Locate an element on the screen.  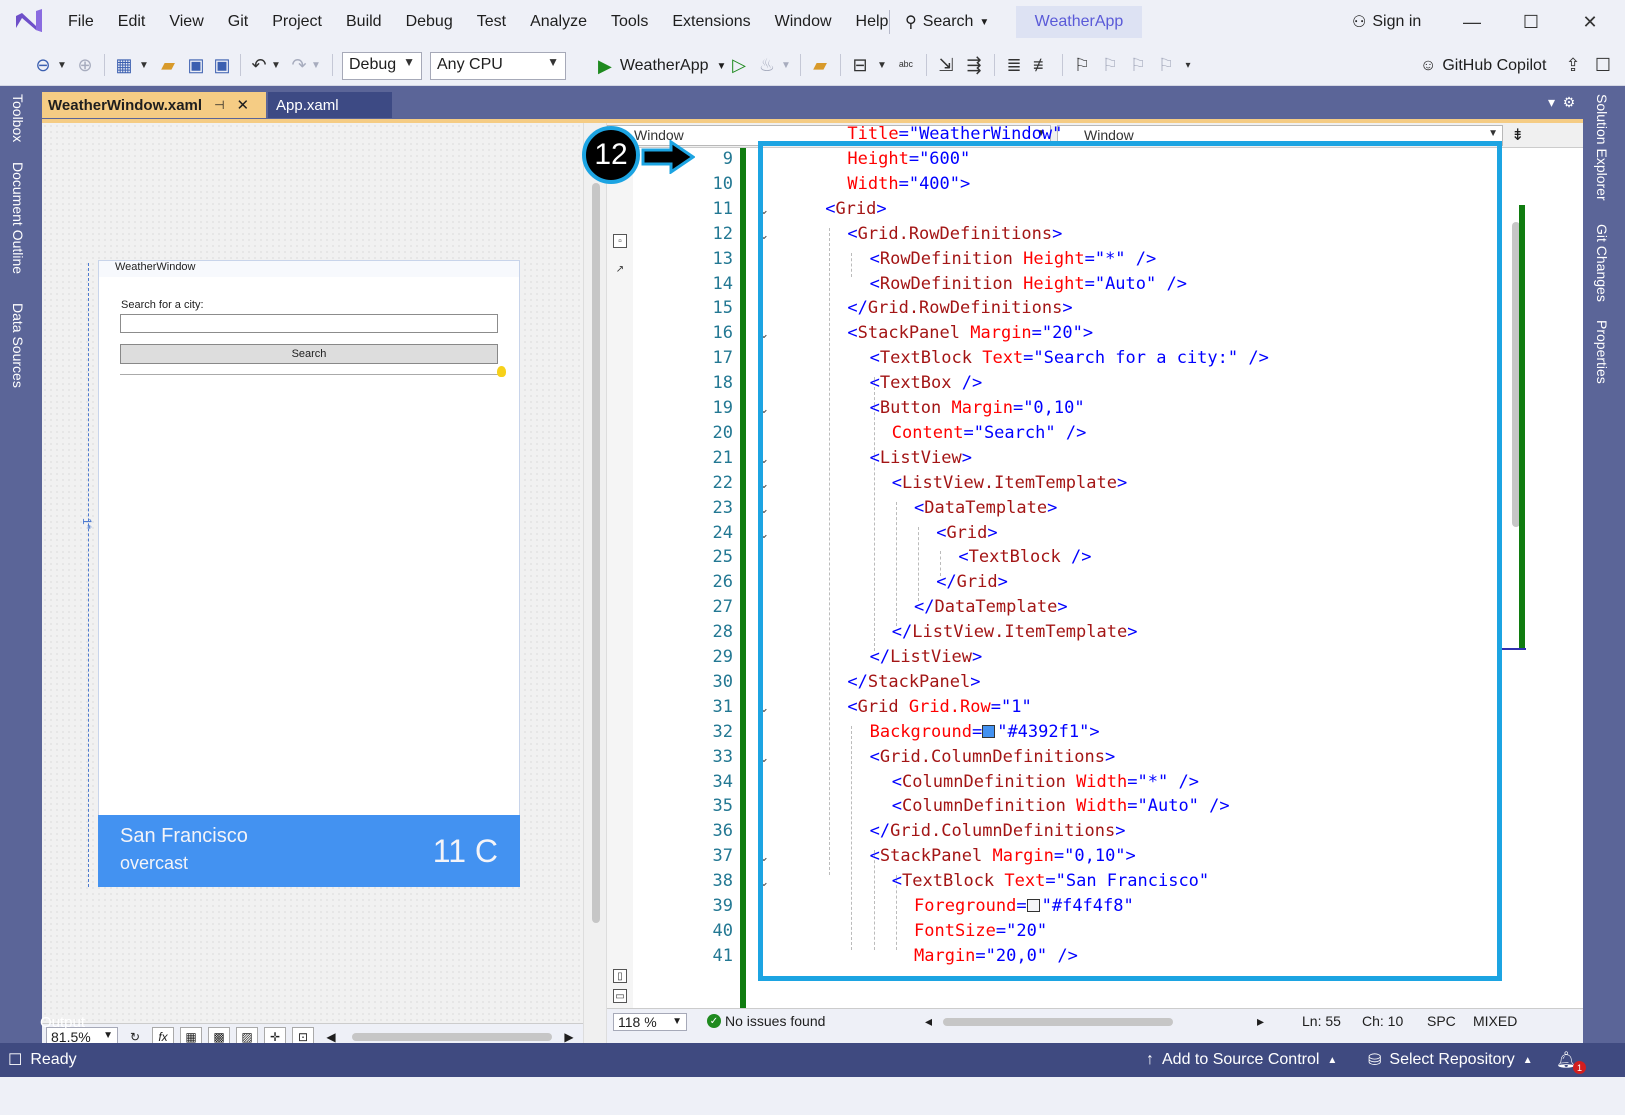
code-line: </Grid.ColumnDefinitions> is located at coordinates (998, 831).